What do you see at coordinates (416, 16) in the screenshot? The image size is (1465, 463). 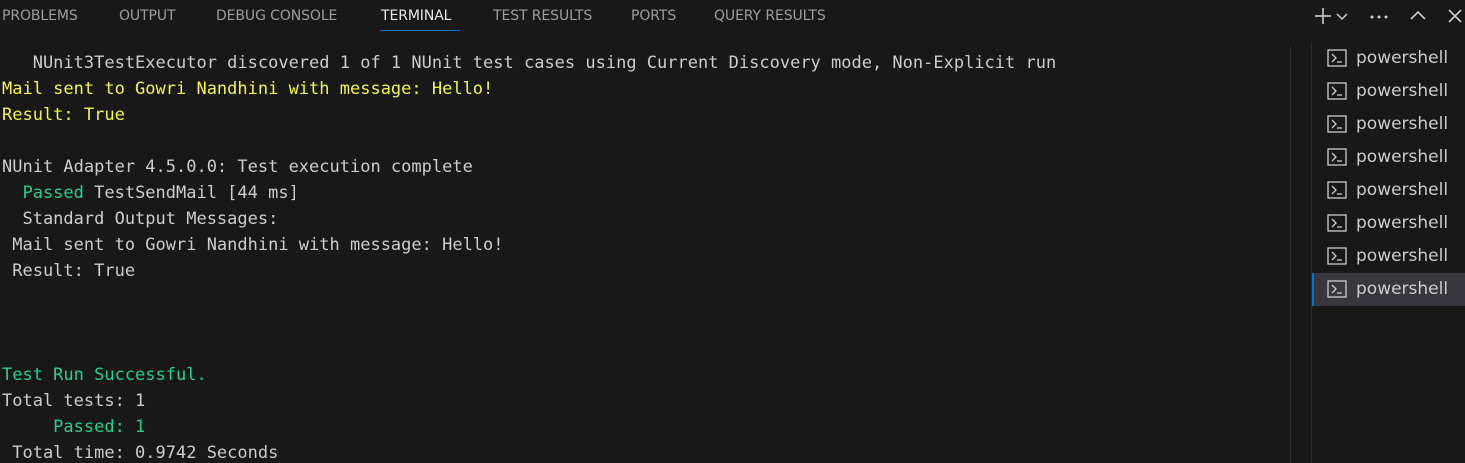 I see `tab-terminal: TERMINAL` at bounding box center [416, 16].